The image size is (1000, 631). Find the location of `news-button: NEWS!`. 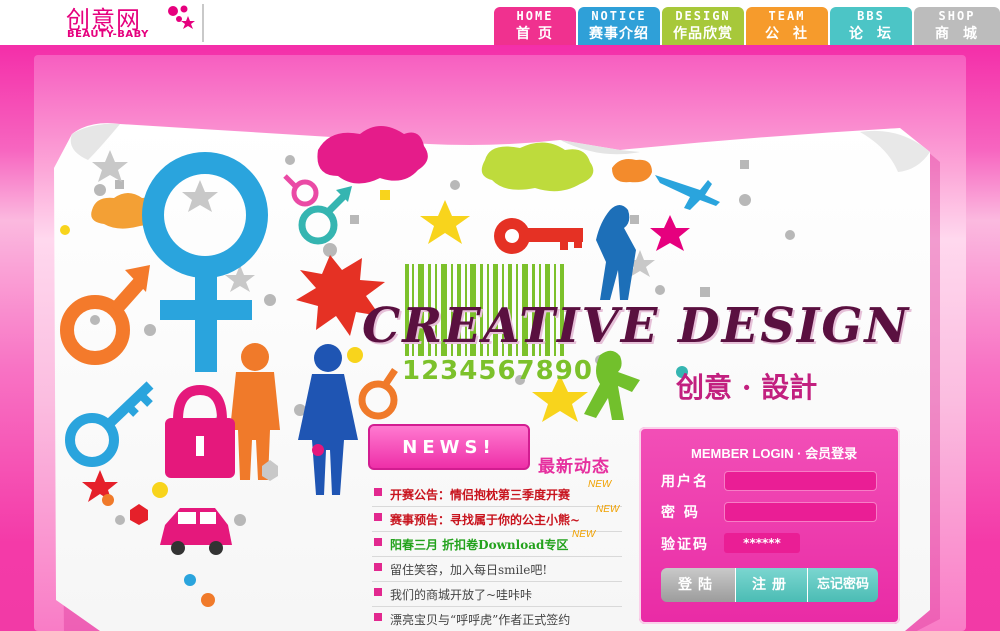

news-button: NEWS! is located at coordinates (449, 447).